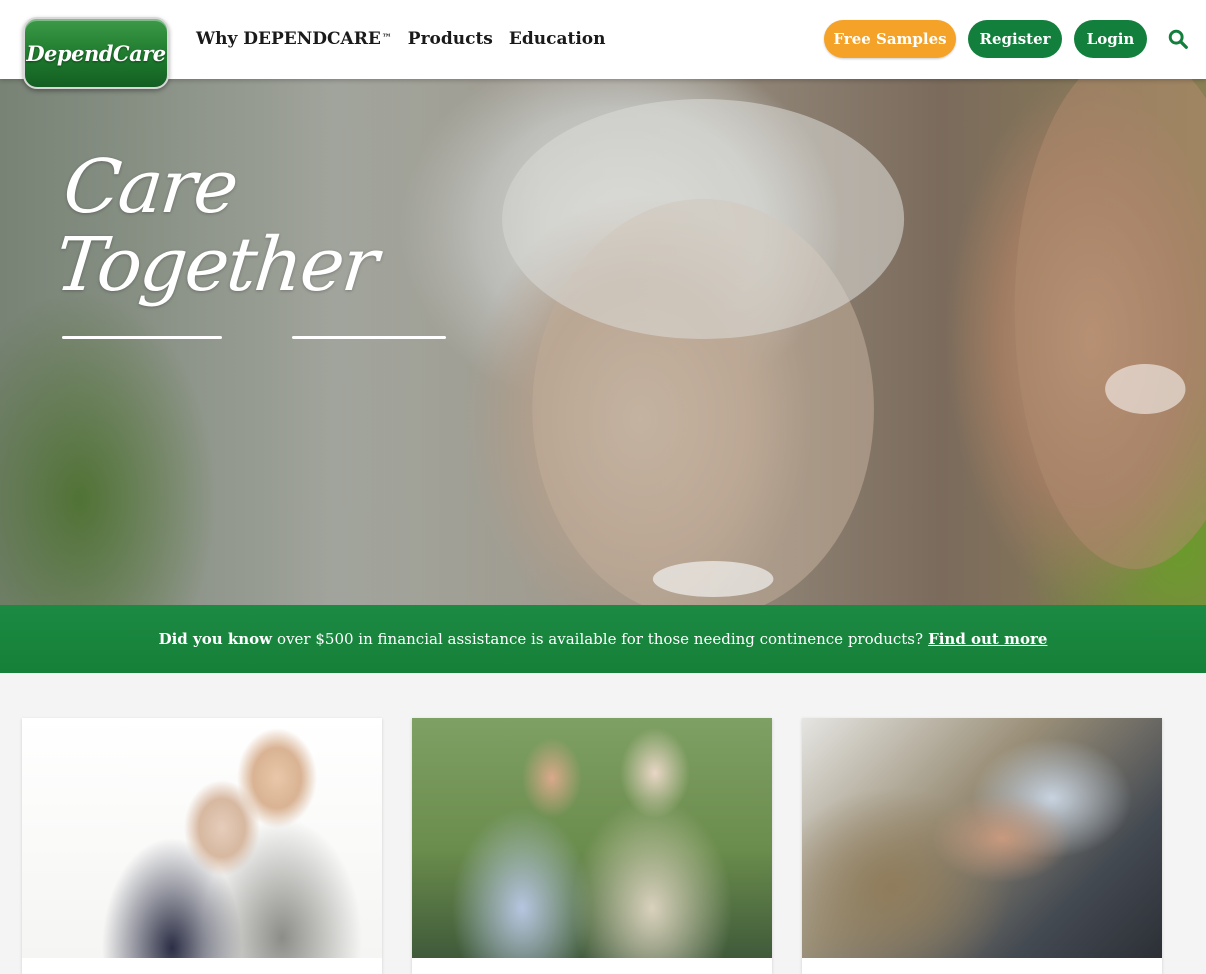 This screenshot has height=974, width=1206. I want to click on header-actions: Free Samples Register Login, so click(1006, 39).